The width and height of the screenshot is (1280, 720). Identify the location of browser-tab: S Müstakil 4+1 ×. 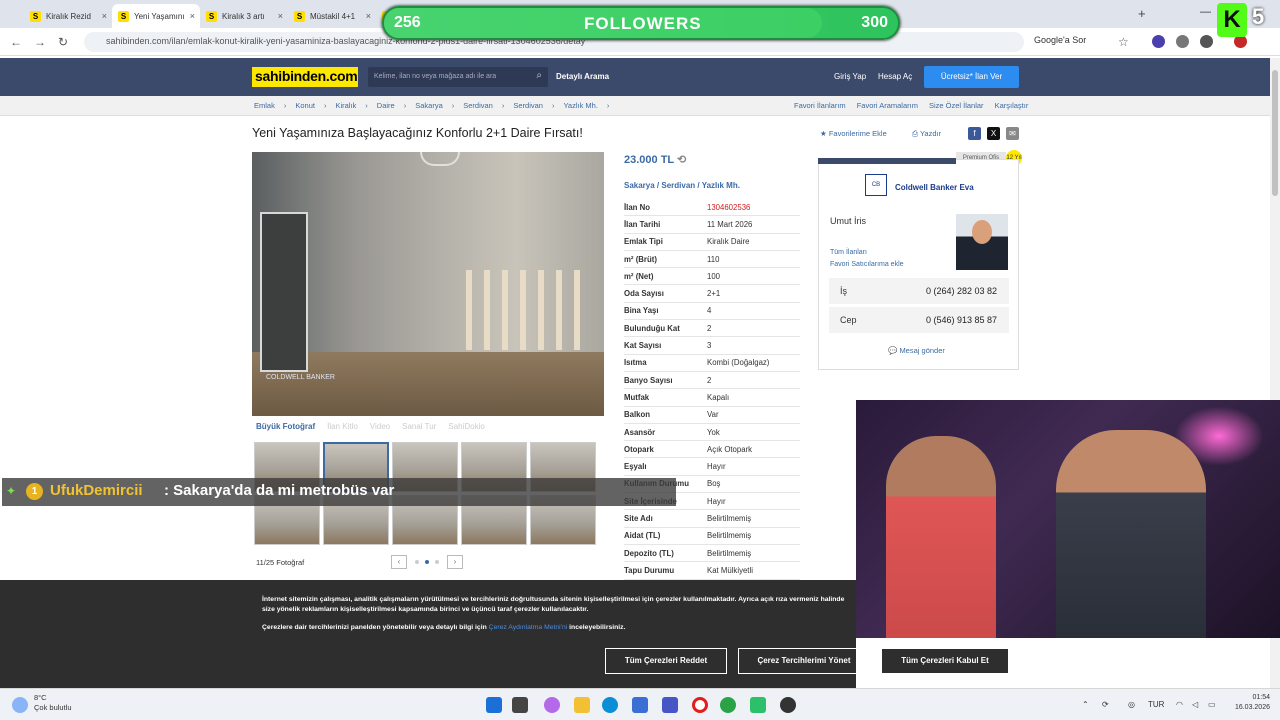
(332, 16).